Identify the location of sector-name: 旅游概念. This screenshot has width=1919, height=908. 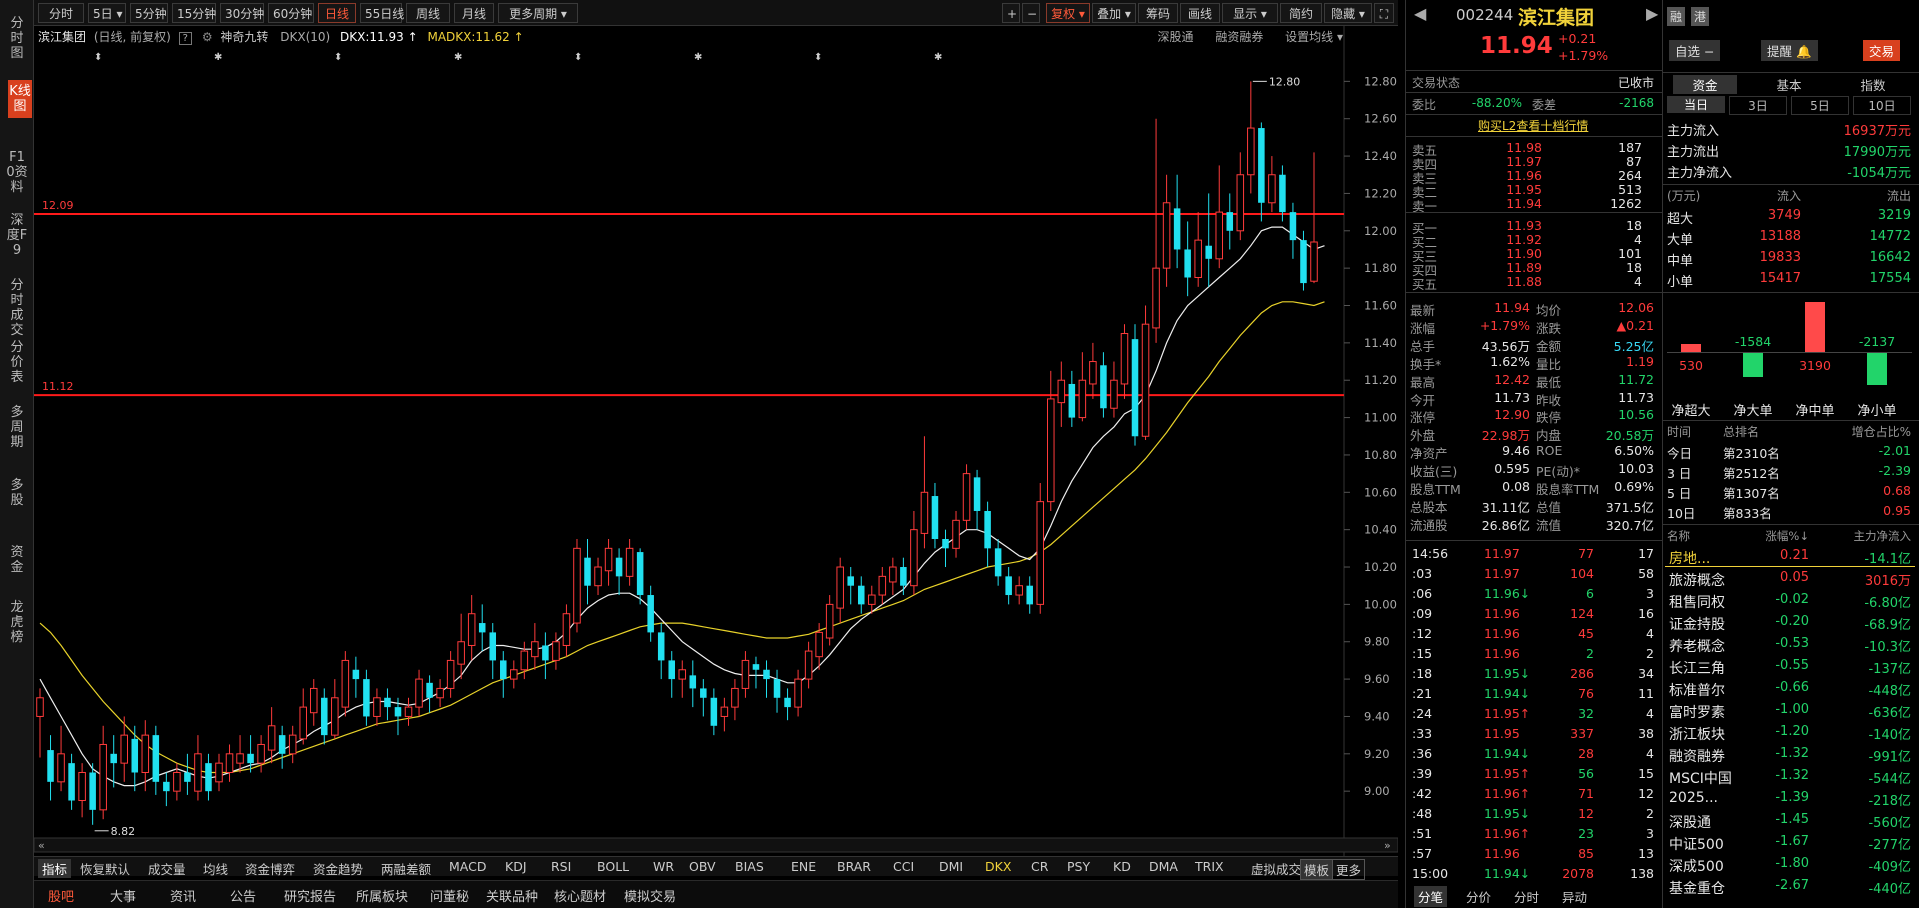
(1697, 580).